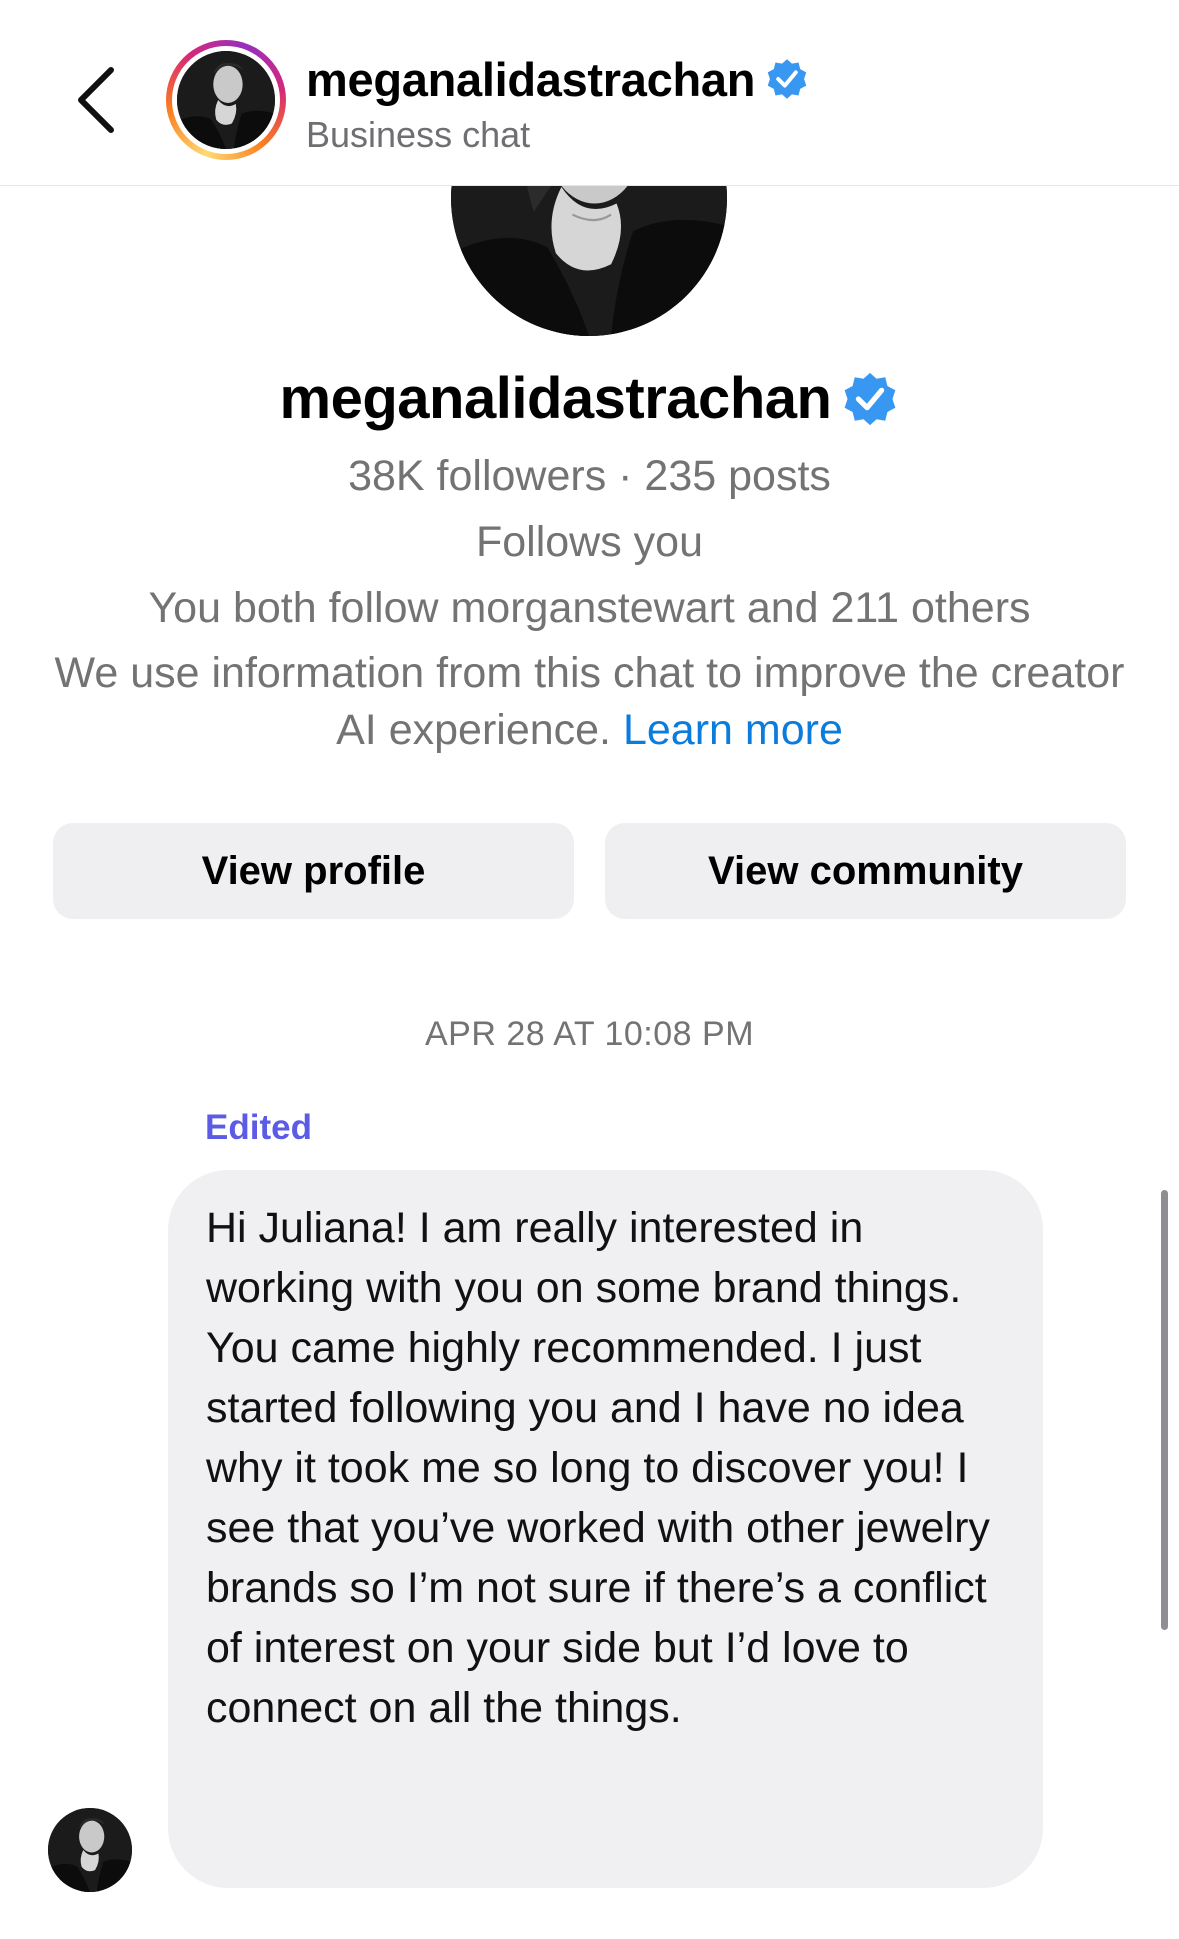  What do you see at coordinates (865, 871) in the screenshot?
I see `view-community-button: View community` at bounding box center [865, 871].